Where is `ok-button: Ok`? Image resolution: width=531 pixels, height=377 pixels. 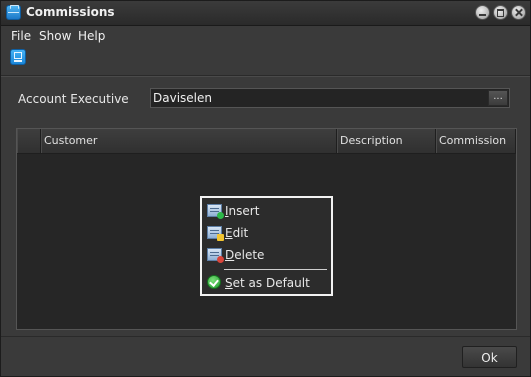 ok-button: Ok is located at coordinates (489, 357).